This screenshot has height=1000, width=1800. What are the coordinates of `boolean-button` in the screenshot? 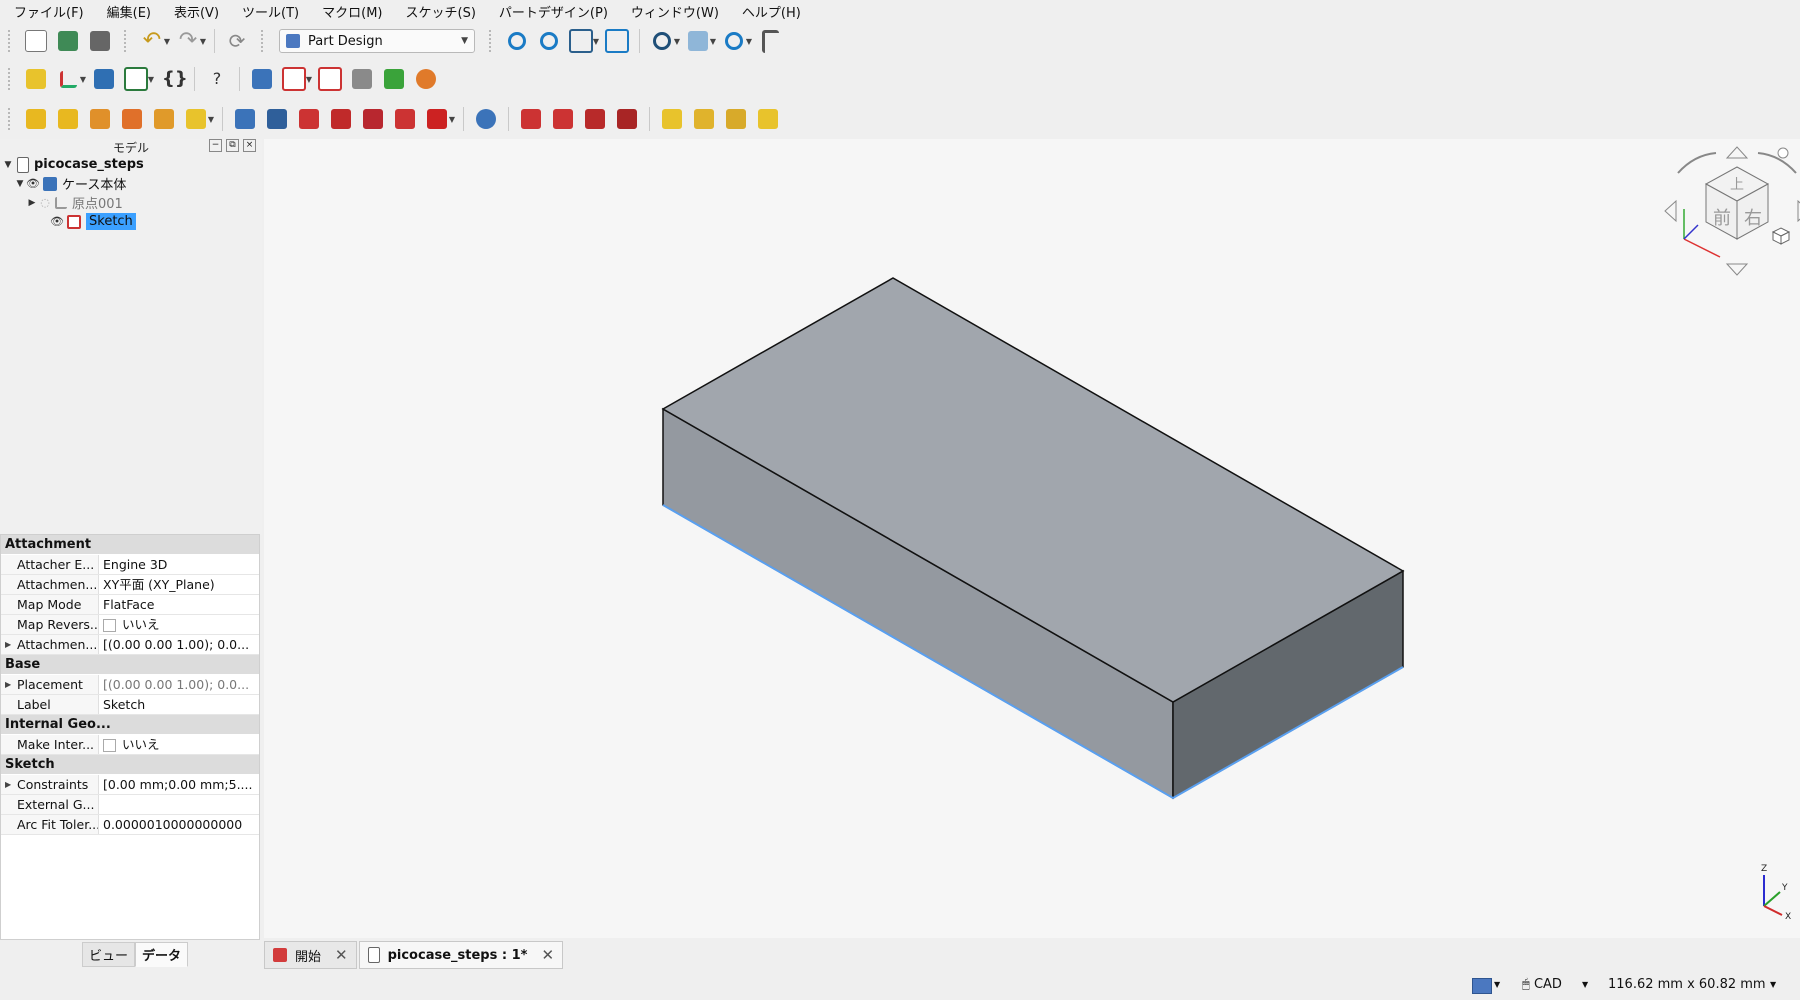 It's located at (486, 119).